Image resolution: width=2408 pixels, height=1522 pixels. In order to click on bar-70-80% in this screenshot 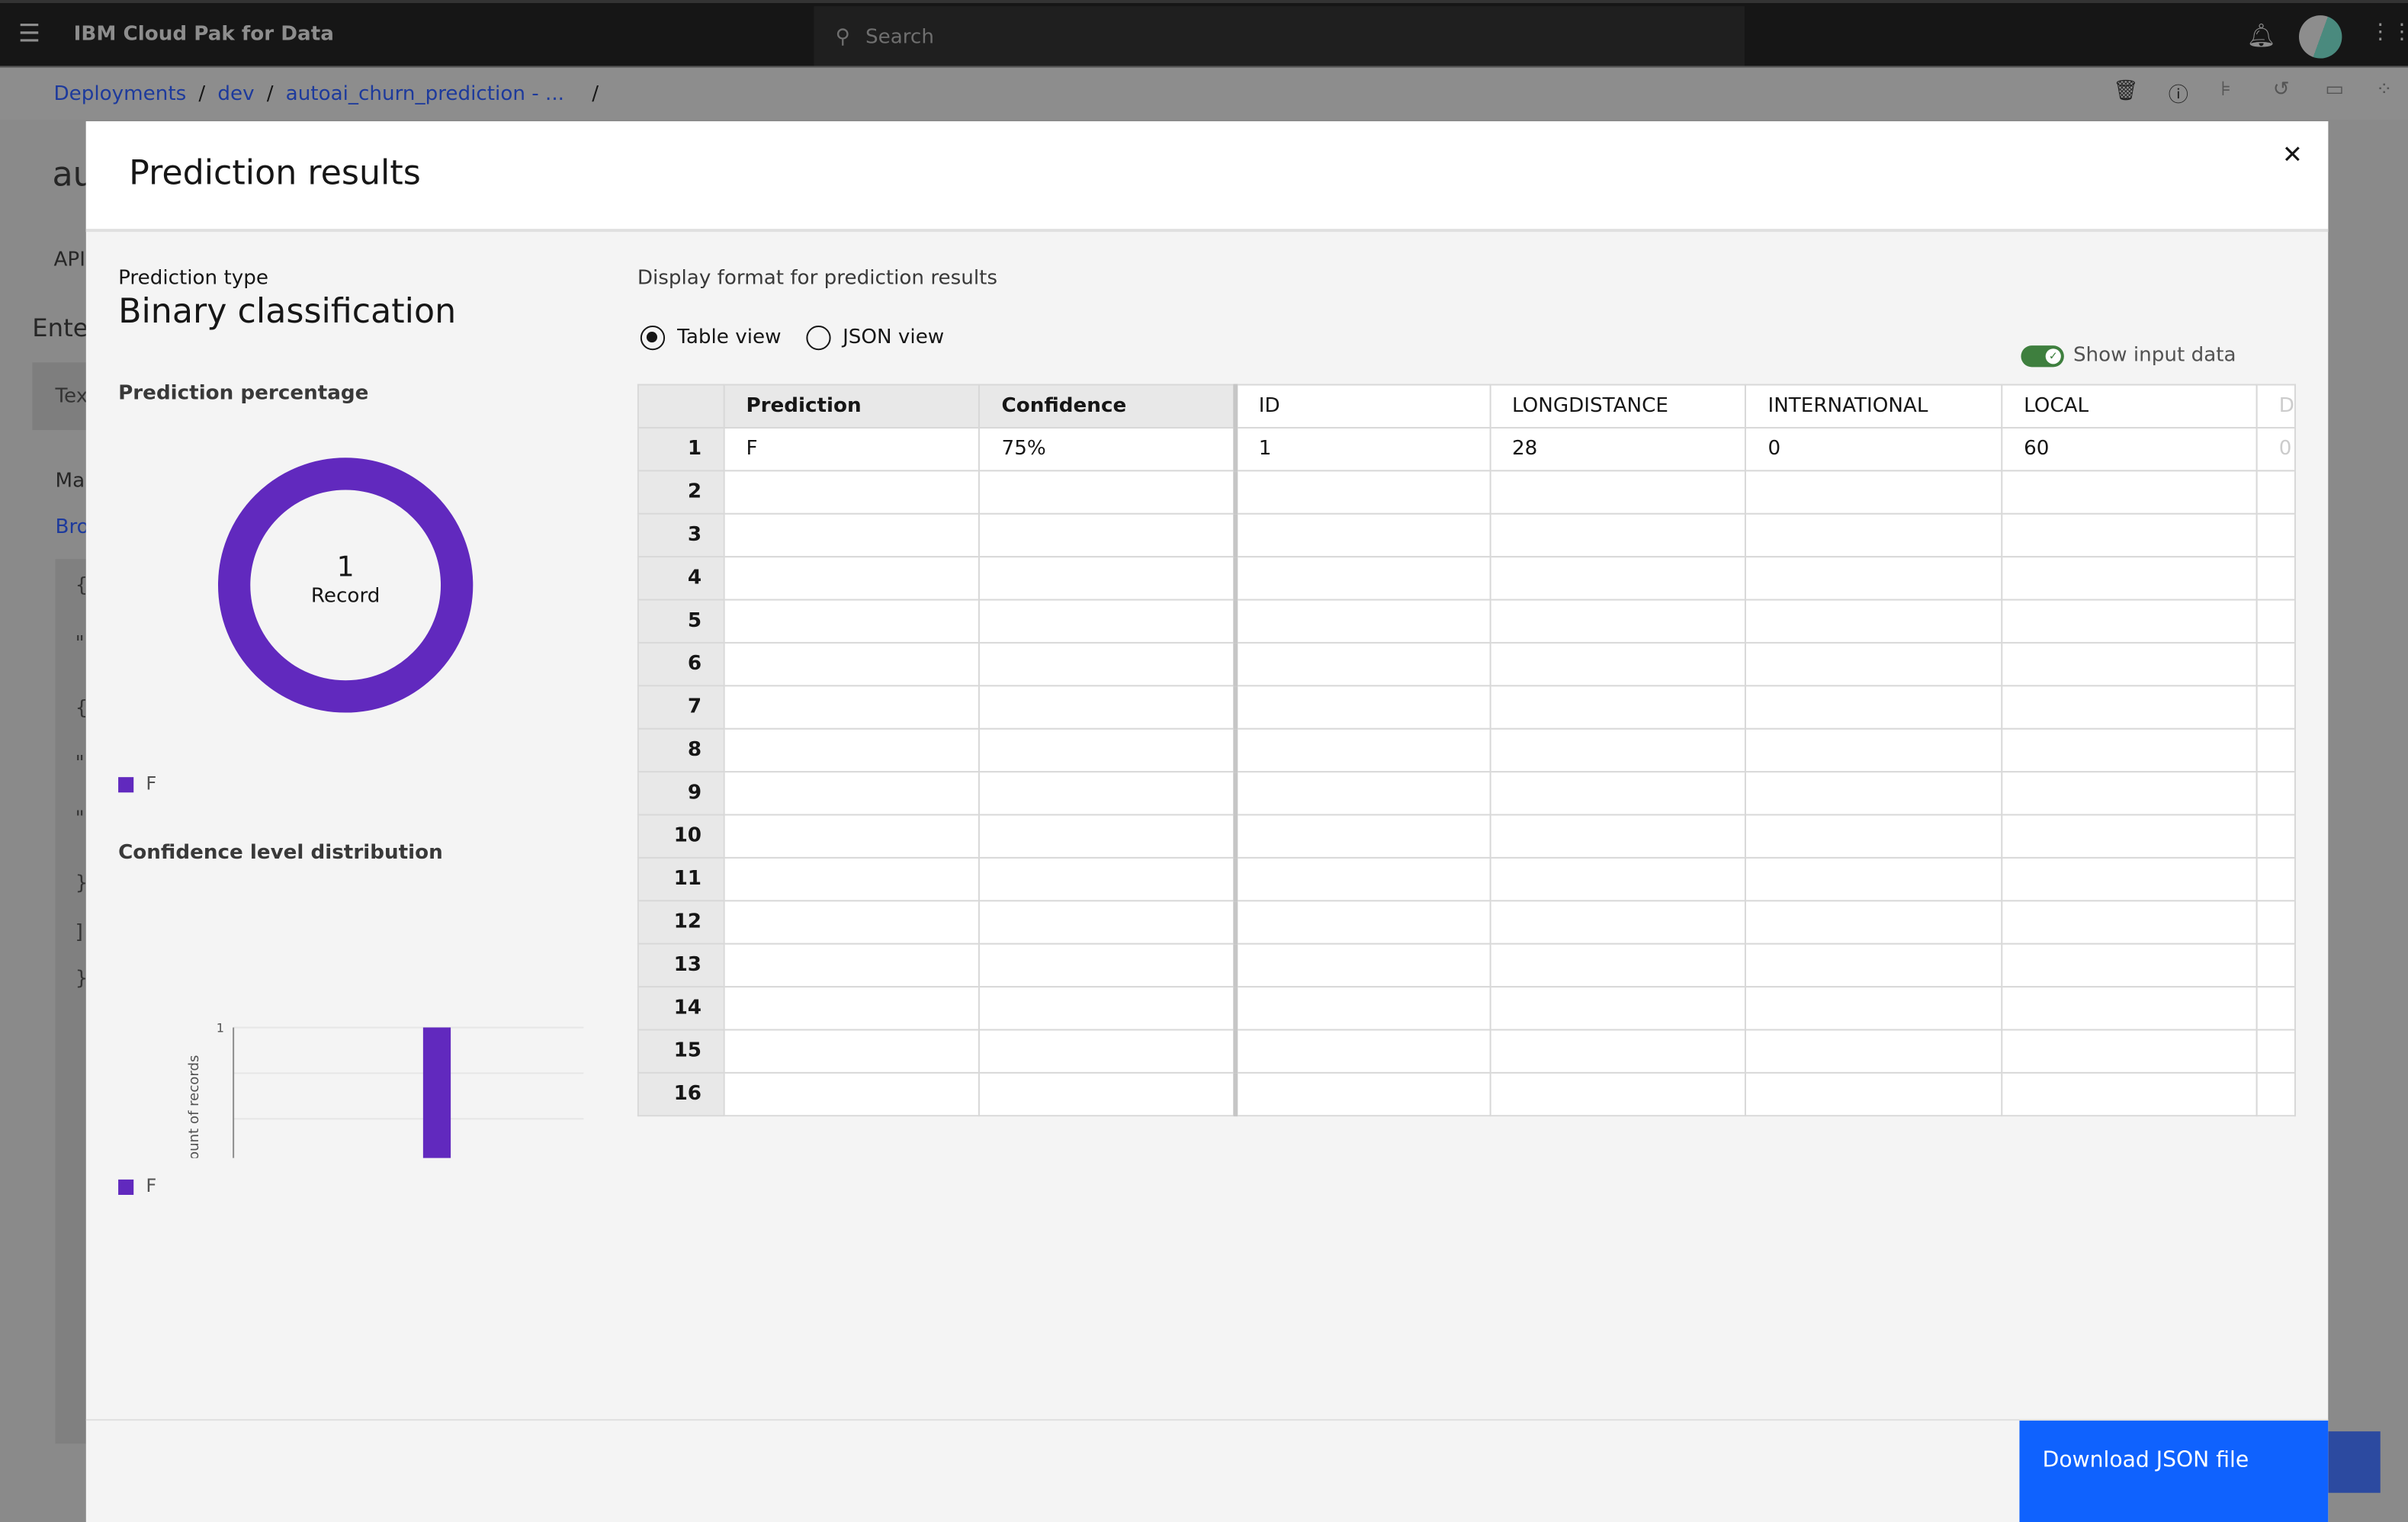, I will do `click(436, 1092)`.